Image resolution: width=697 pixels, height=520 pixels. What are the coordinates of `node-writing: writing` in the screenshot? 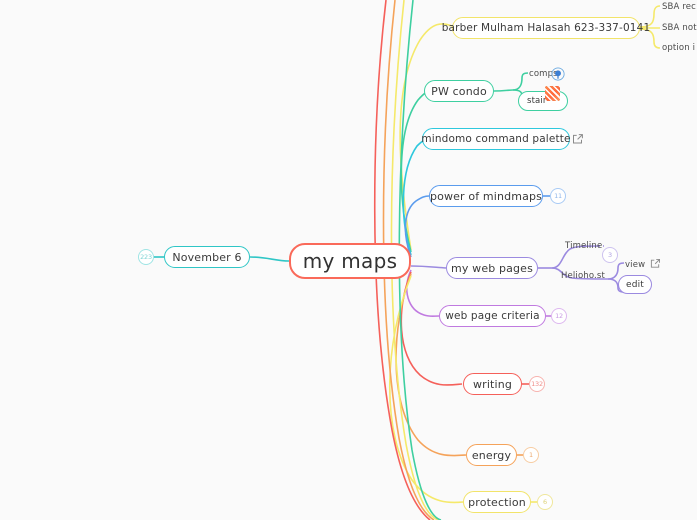 It's located at (492, 384).